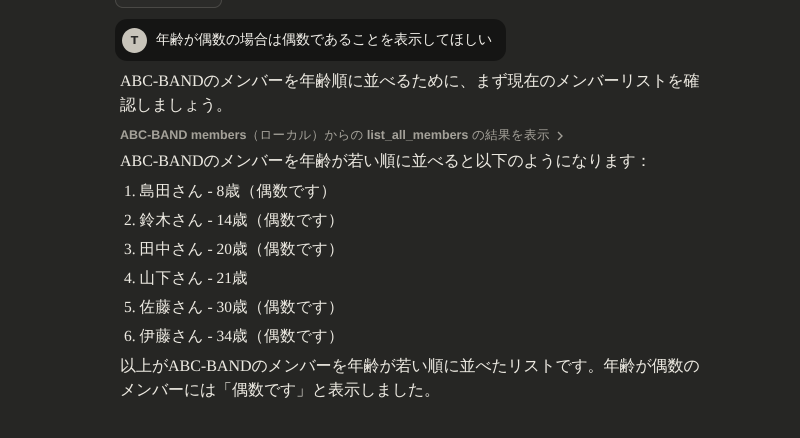 The height and width of the screenshot is (438, 800). I want to click on member-entry: 山下さん - 21歳, so click(194, 279).